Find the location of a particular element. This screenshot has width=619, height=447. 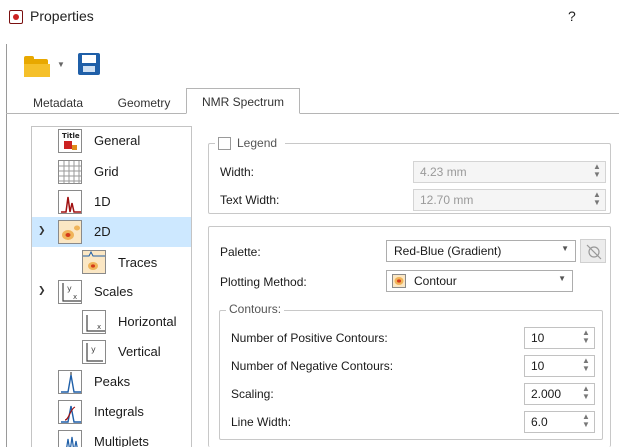

window-edge is located at coordinates (6, 245).